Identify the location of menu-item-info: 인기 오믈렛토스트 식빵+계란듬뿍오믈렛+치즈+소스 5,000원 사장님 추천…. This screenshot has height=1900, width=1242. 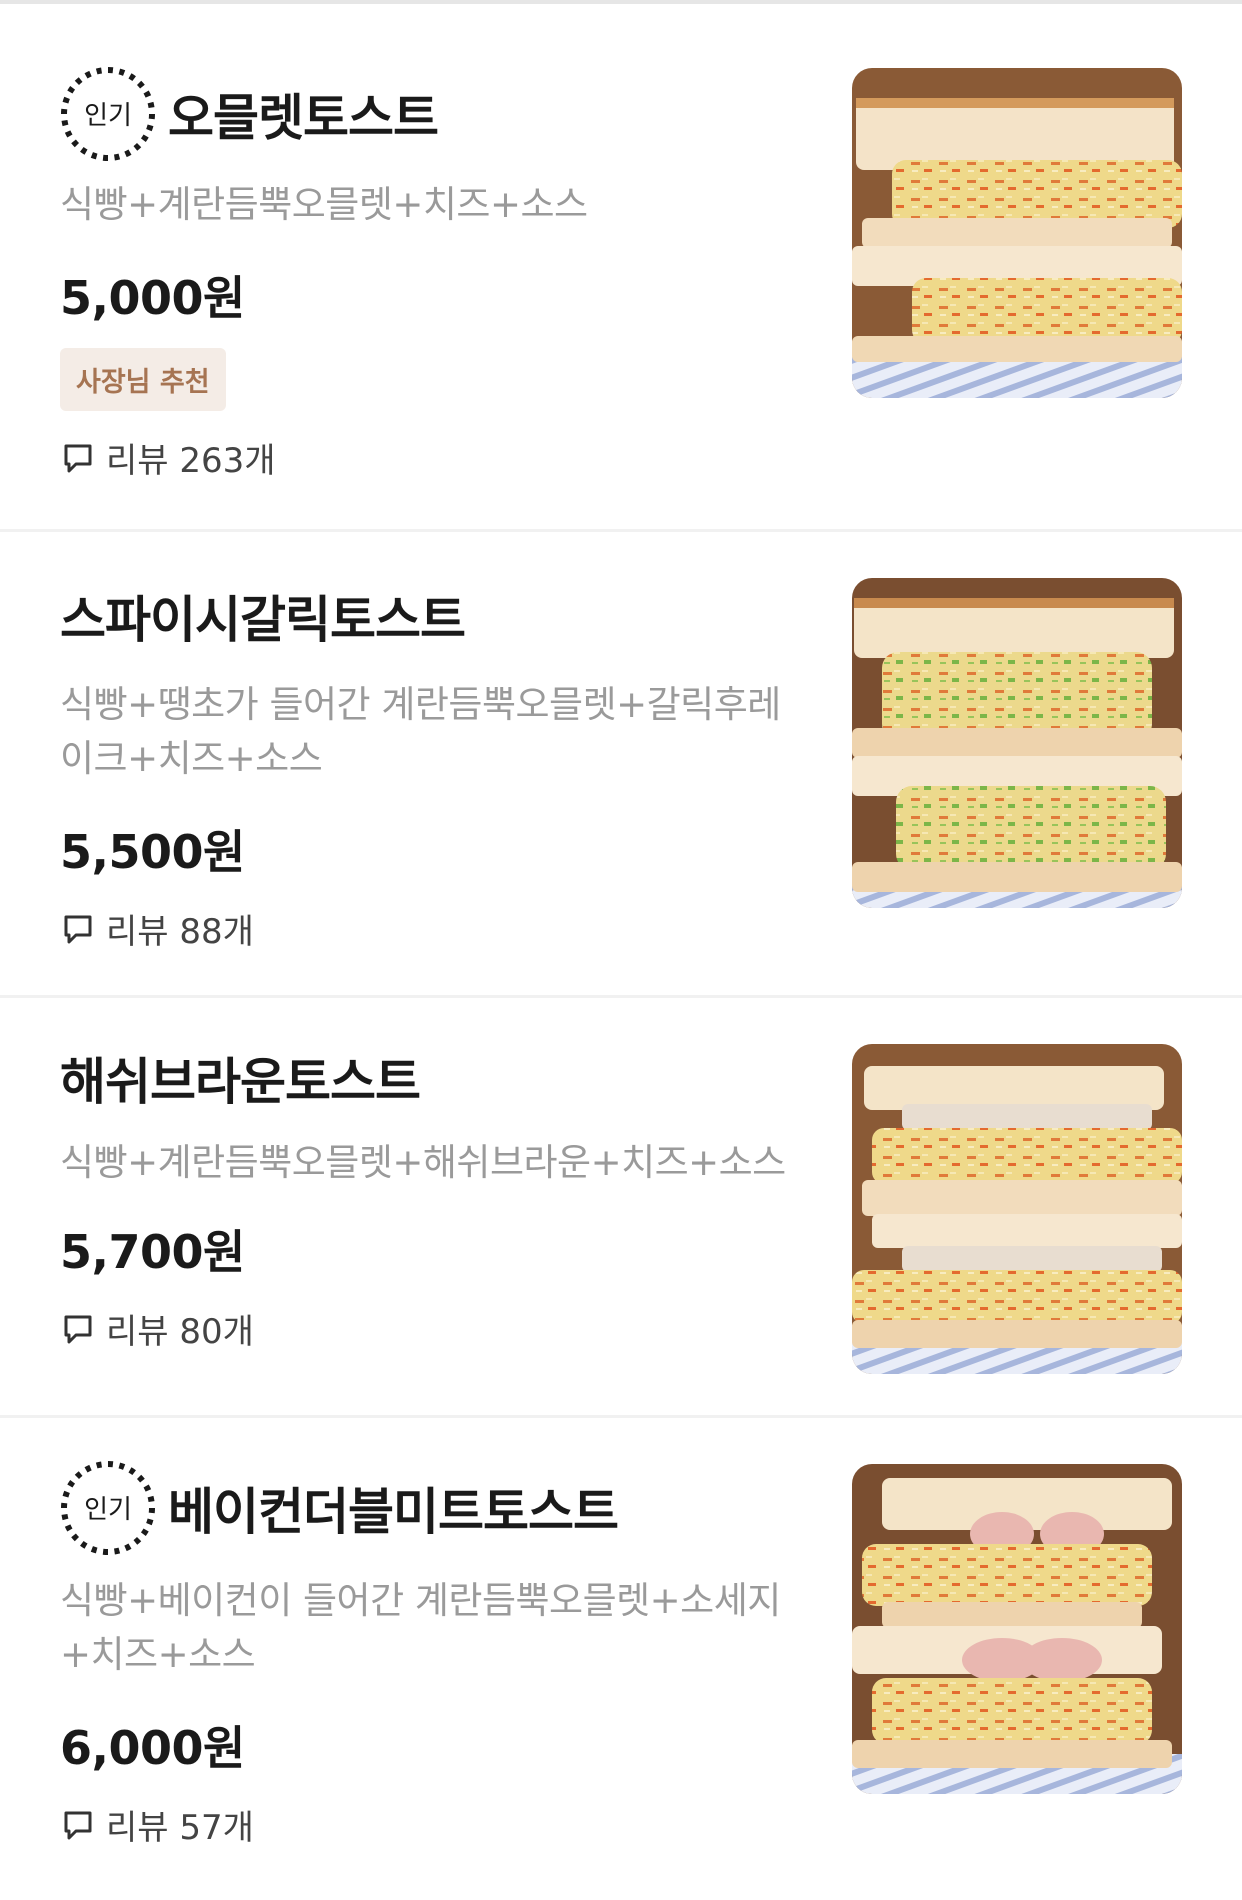
(435, 273).